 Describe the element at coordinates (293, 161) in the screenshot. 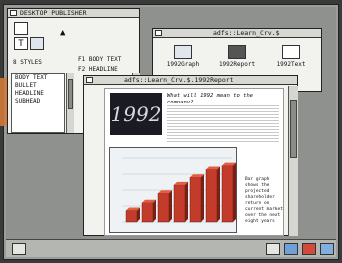

I see `document-scrollbar` at that location.